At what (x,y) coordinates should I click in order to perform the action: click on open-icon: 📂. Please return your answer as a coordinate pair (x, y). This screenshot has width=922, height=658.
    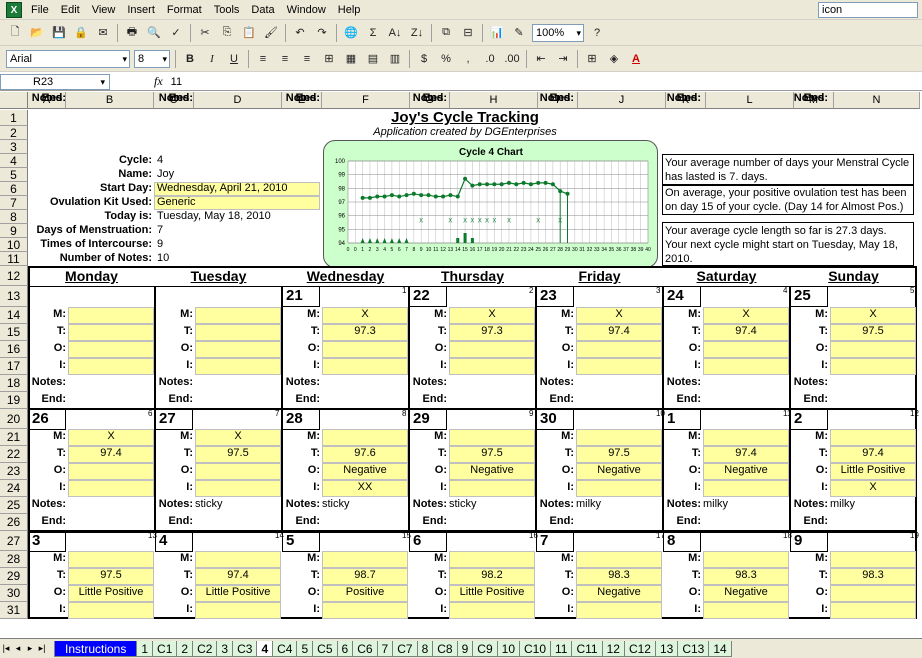
    Looking at the image, I should click on (37, 33).